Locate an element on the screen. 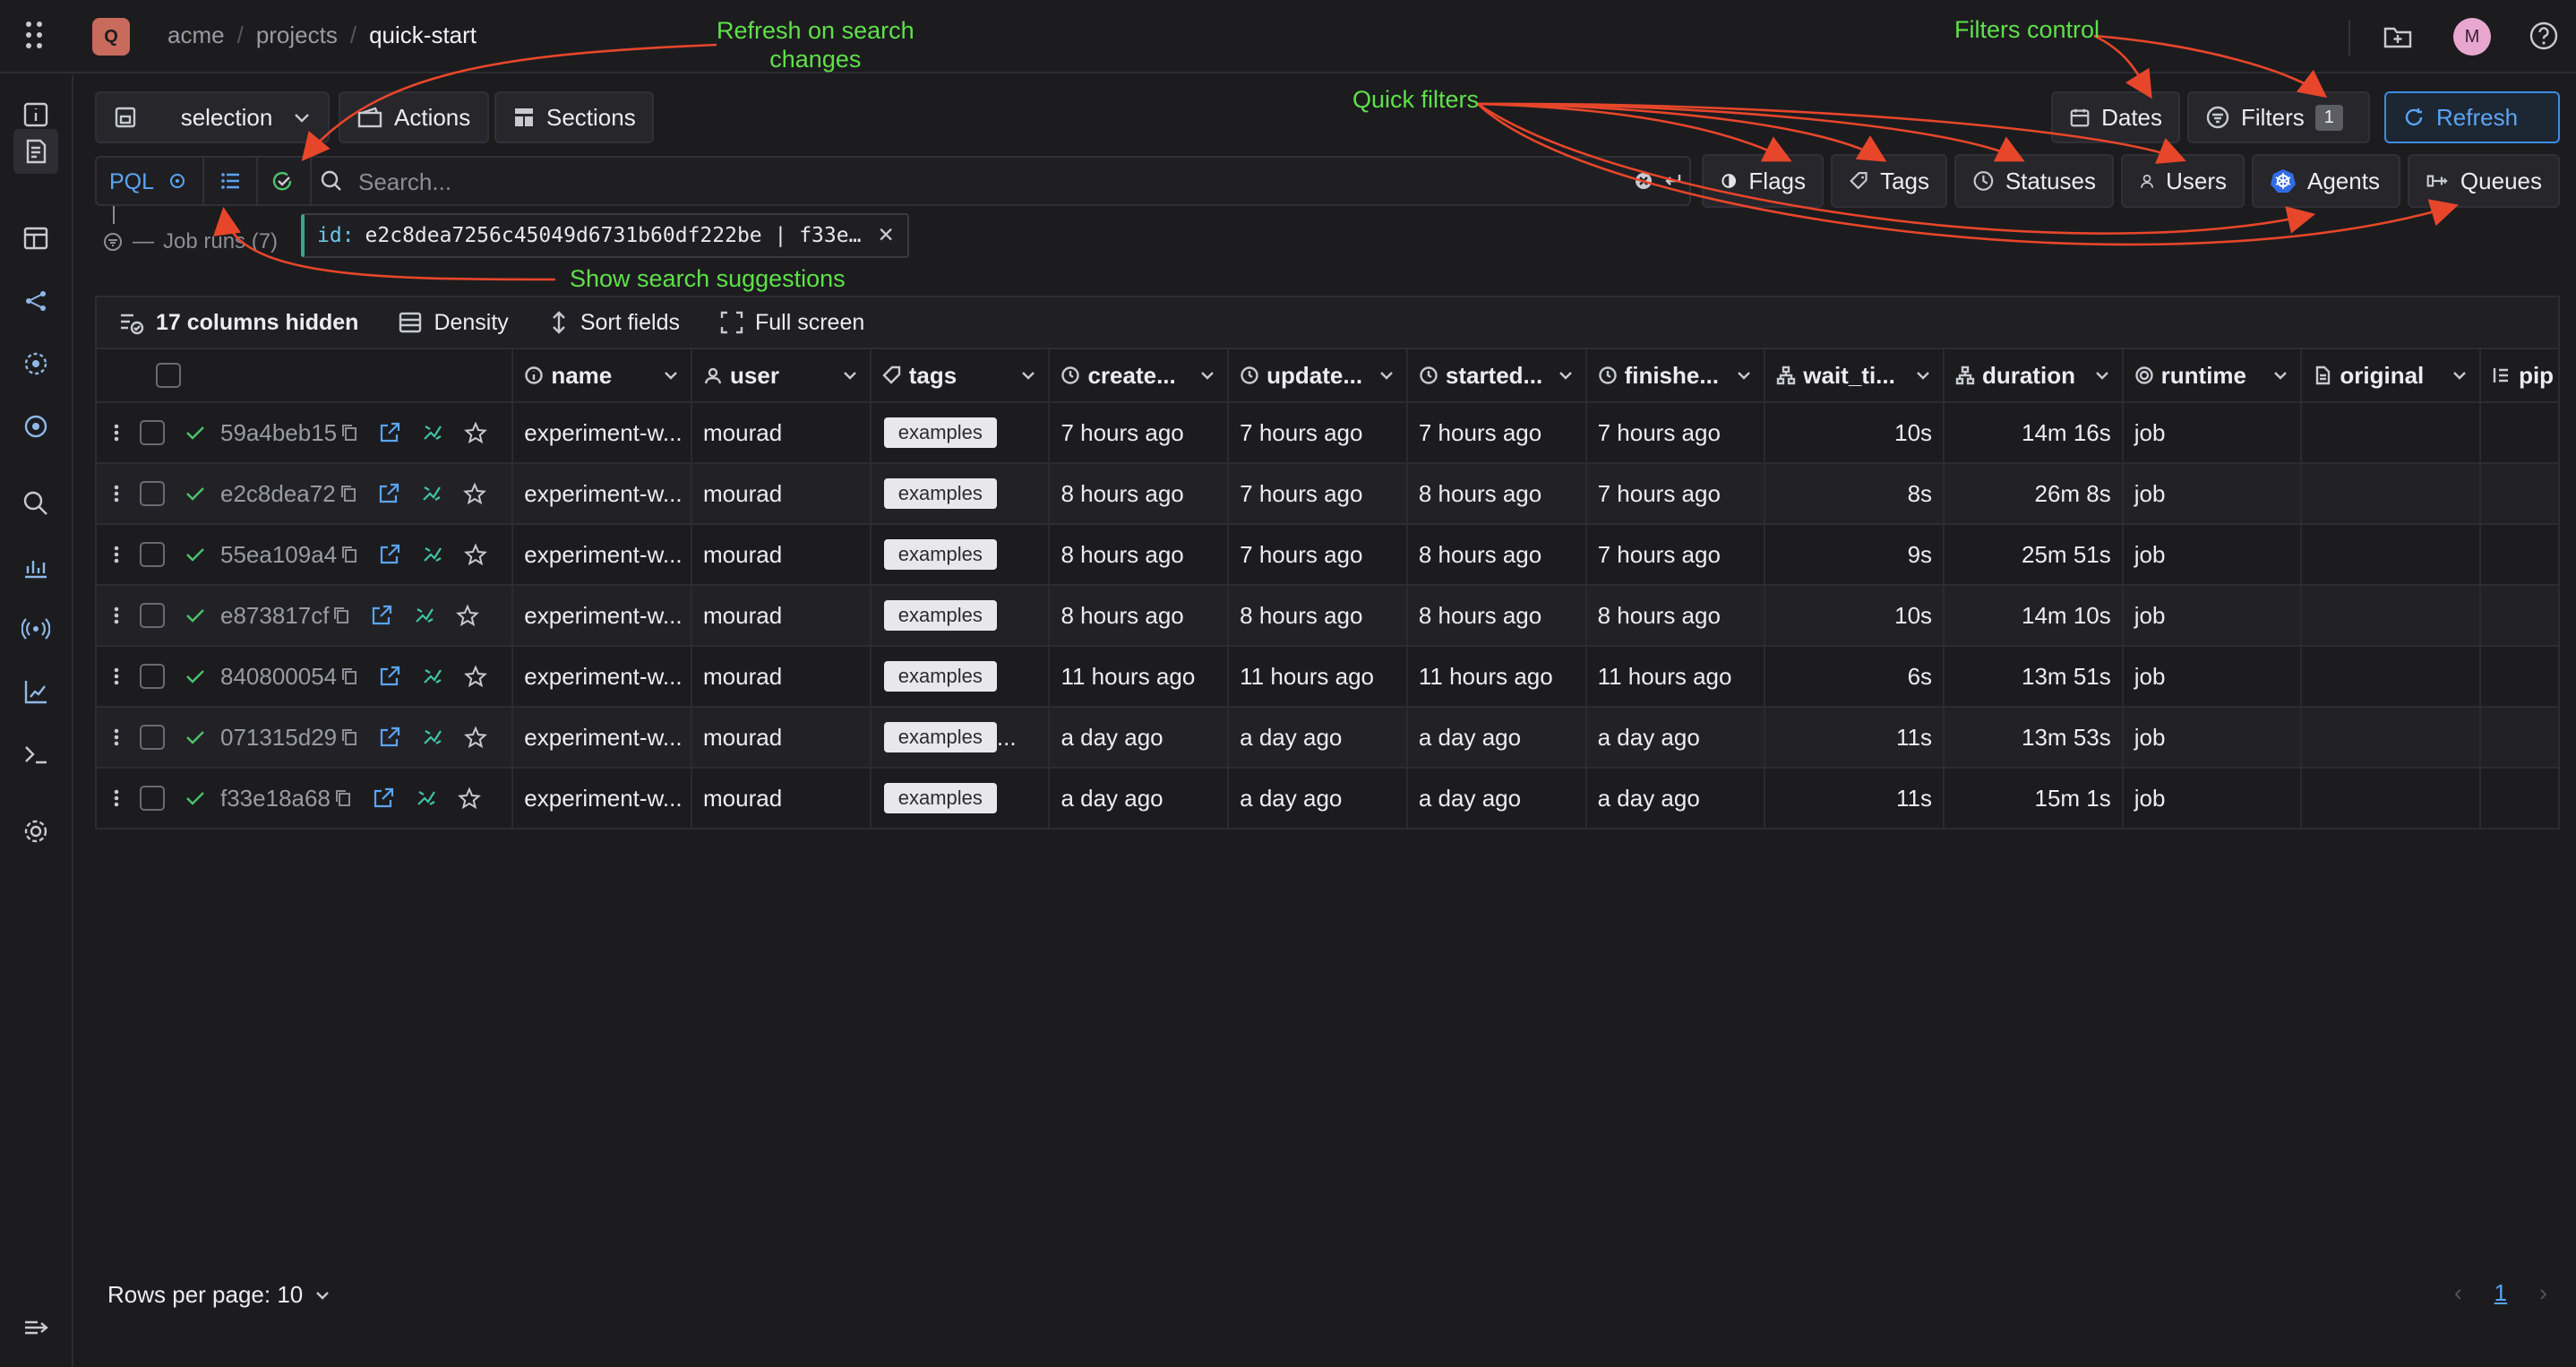 The width and height of the screenshot is (2576, 1367). search-input is located at coordinates (985, 181).